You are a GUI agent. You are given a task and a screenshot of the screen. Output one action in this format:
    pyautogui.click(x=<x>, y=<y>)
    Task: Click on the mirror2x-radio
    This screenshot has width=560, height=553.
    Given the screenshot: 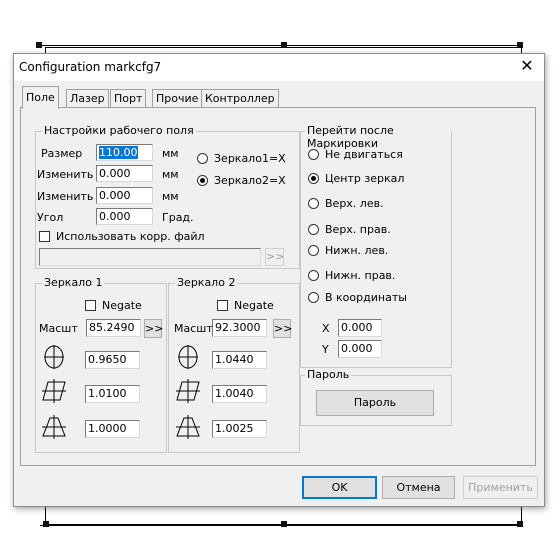 What is the action you would take?
    pyautogui.click(x=202, y=180)
    